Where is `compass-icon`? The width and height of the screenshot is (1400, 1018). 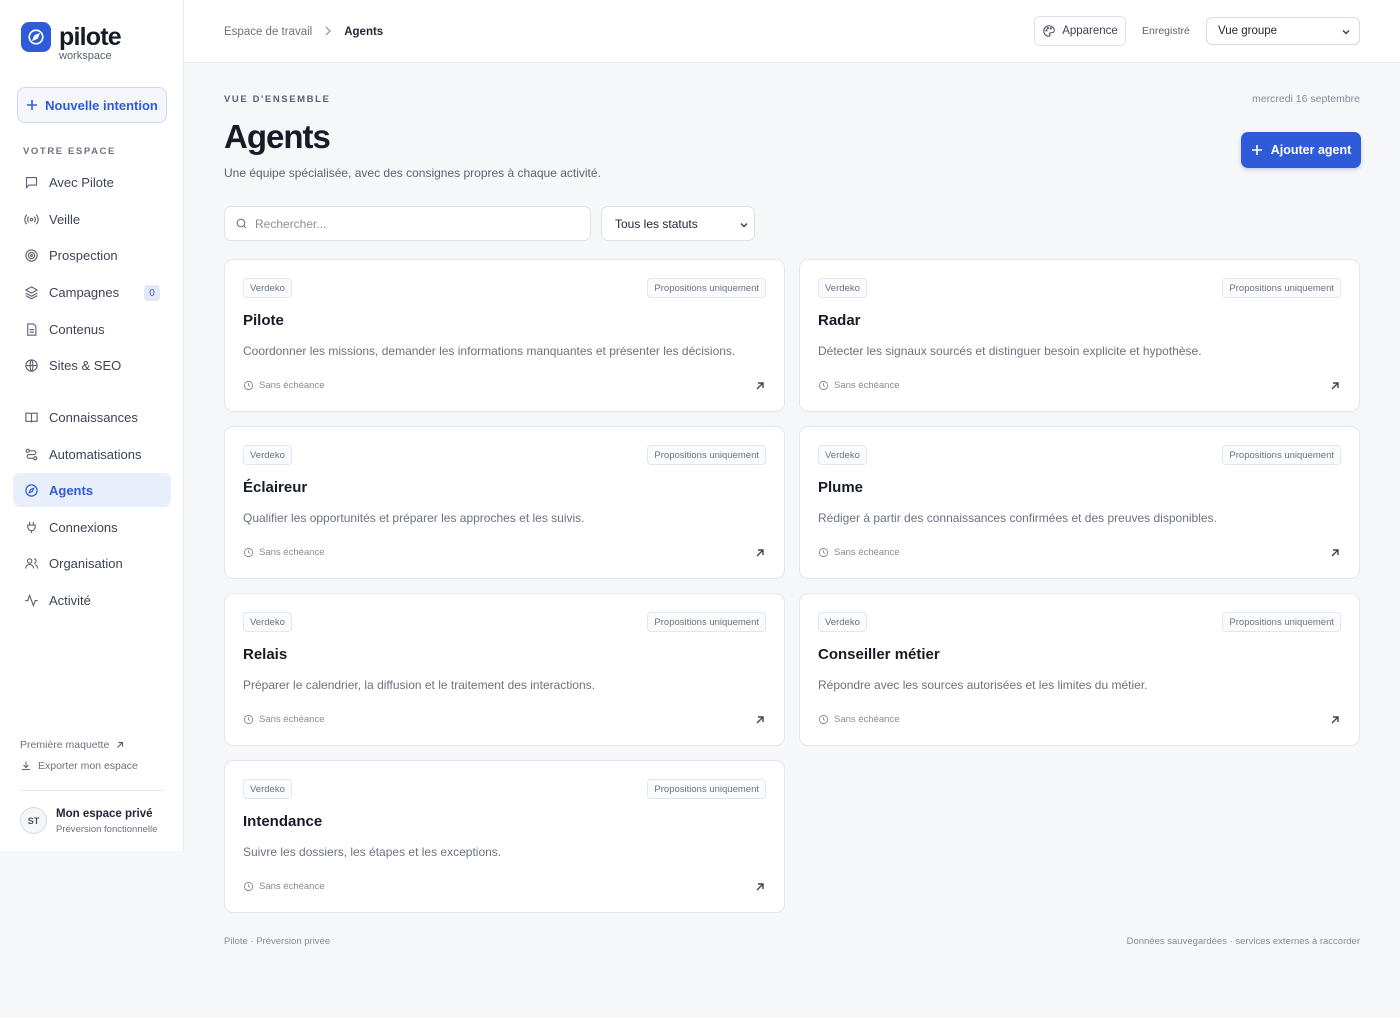
compass-icon is located at coordinates (31, 490).